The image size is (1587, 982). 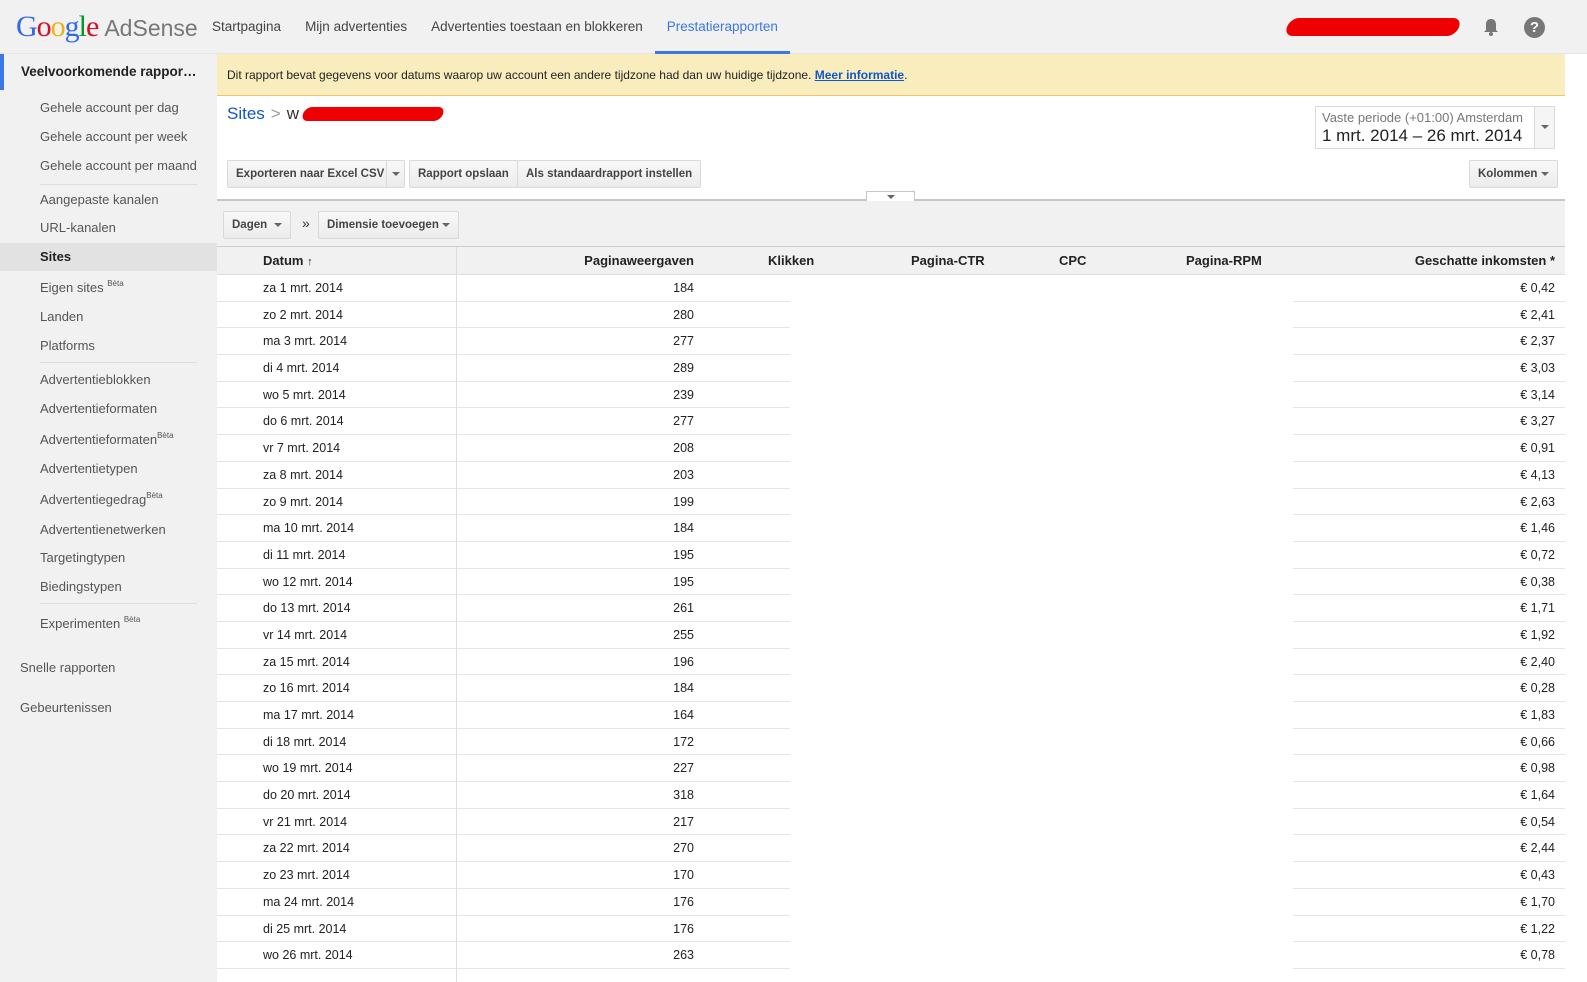 I want to click on sidebar-item-custom-channels: Aangepaste kanalen, so click(x=108, y=200).